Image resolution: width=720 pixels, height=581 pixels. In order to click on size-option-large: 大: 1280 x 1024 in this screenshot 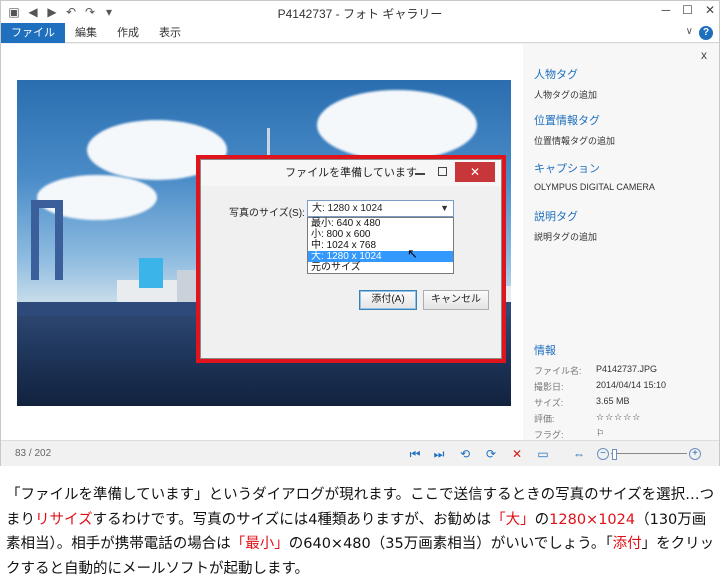, I will do `click(380, 256)`.